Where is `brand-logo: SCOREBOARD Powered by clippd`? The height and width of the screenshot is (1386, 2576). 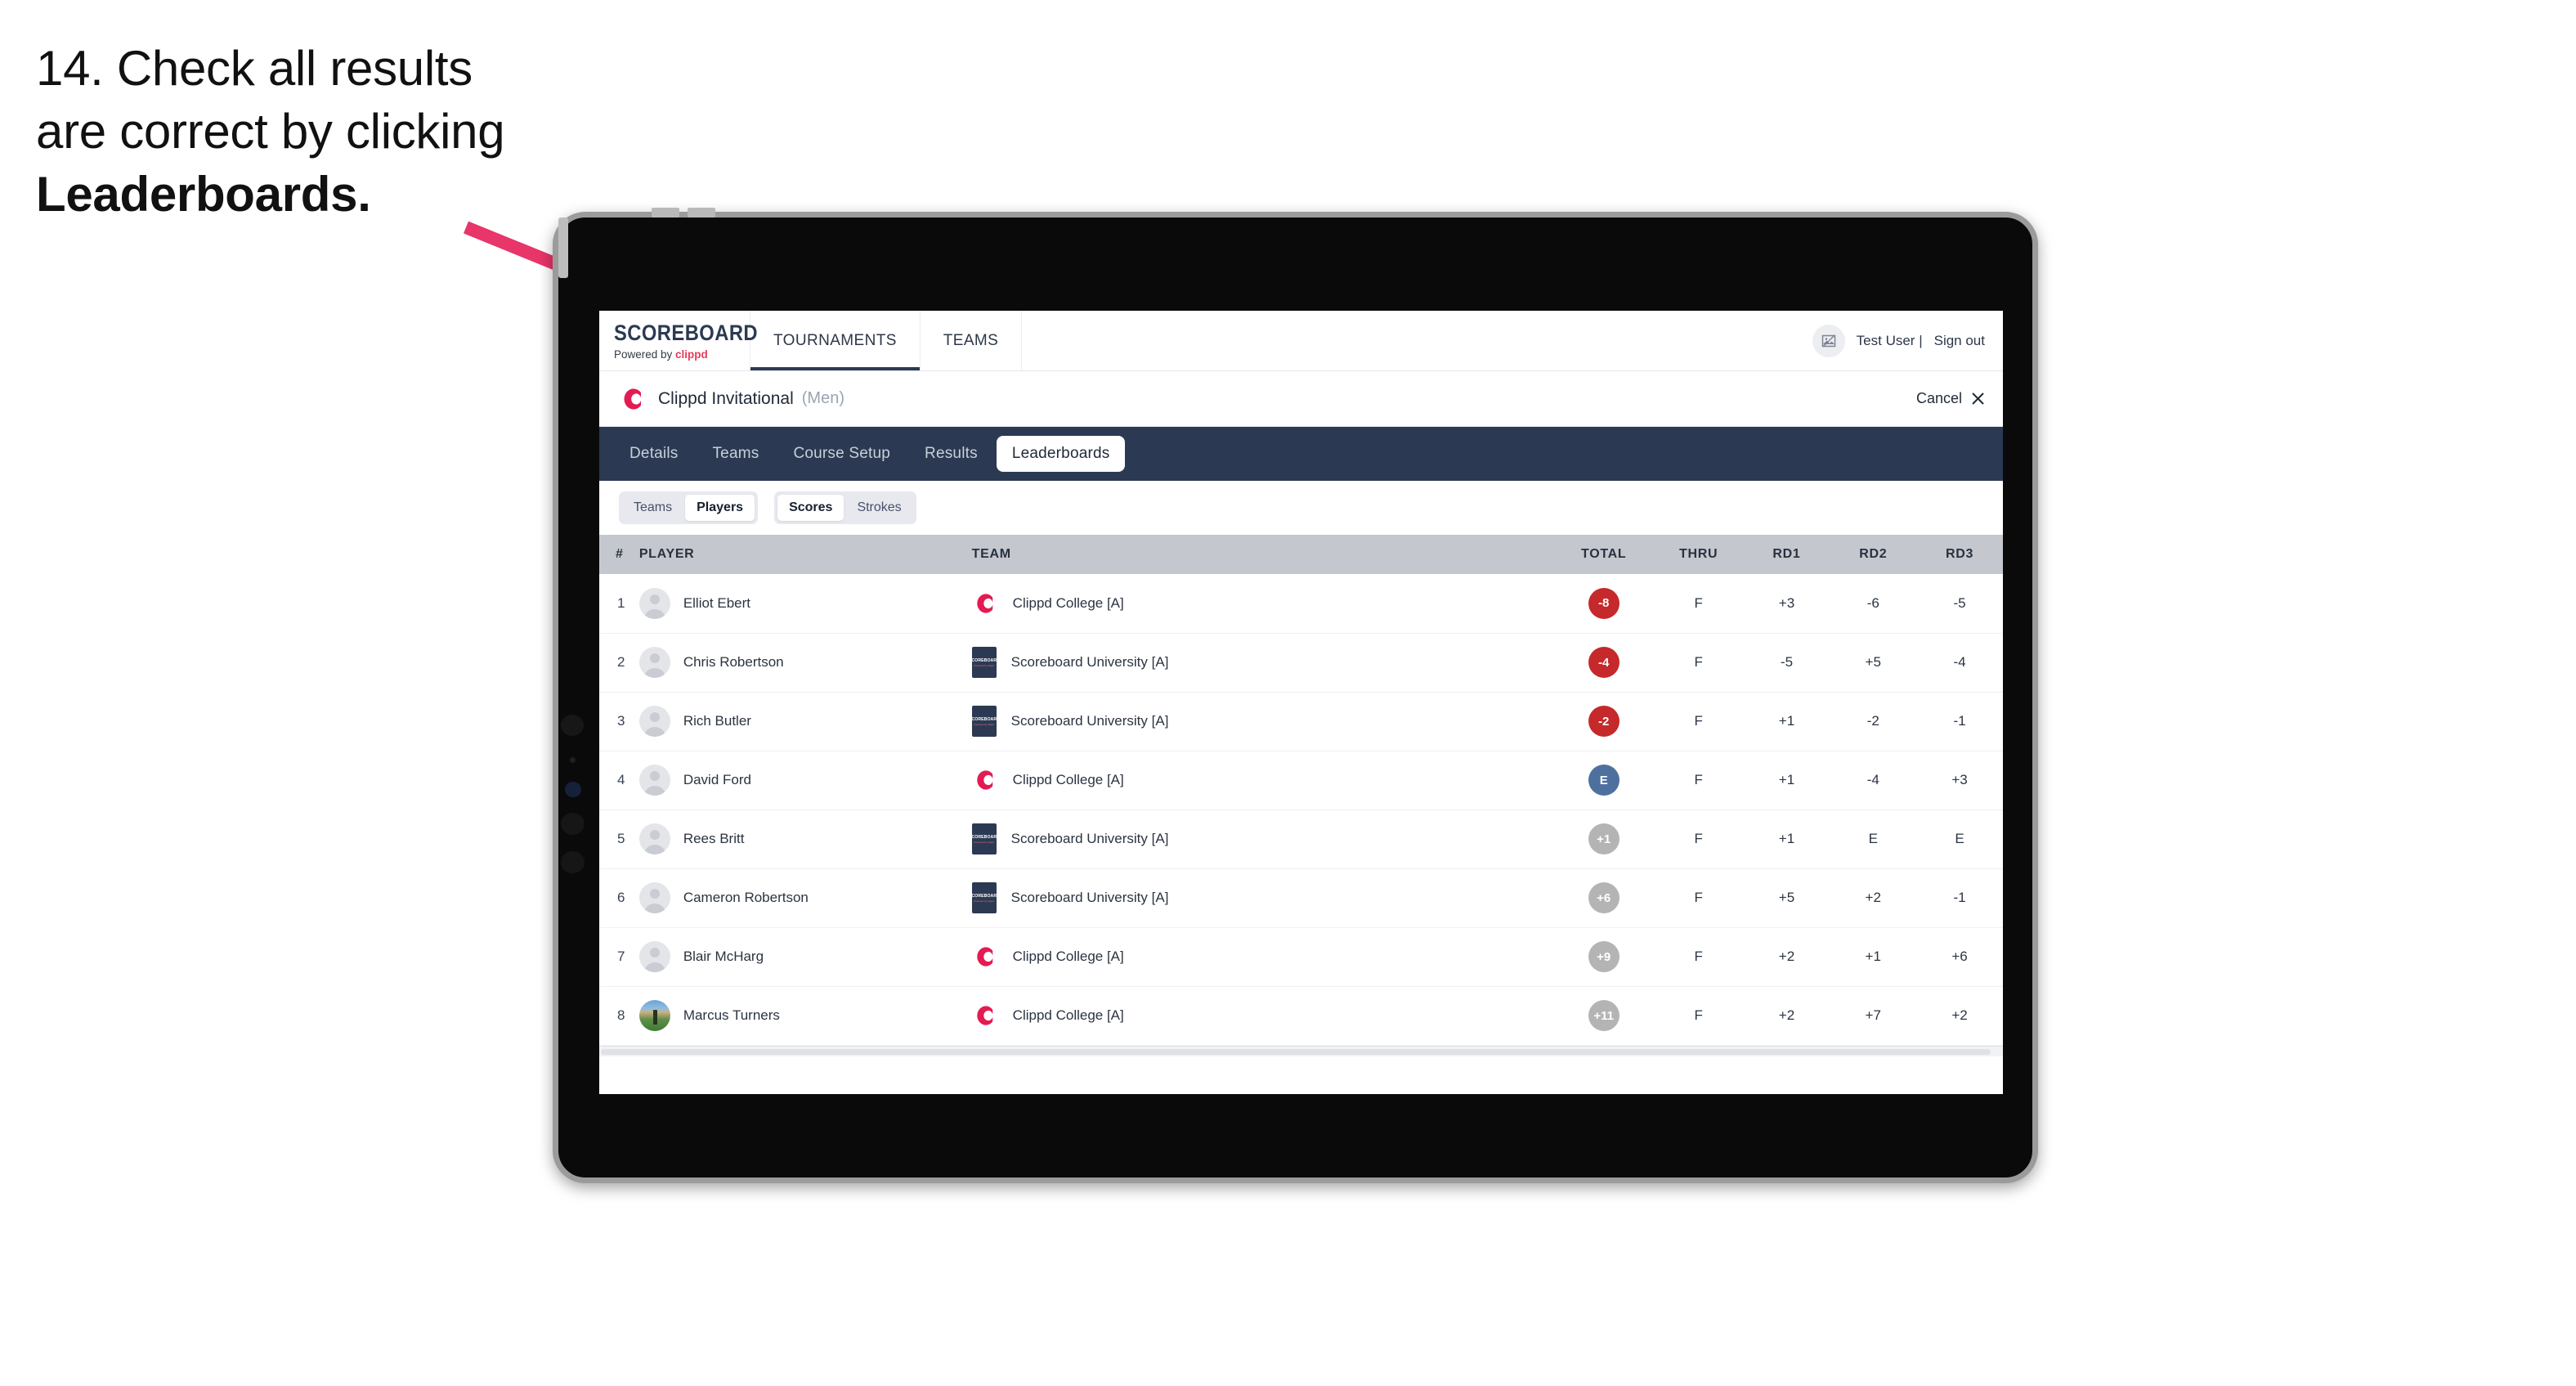
brand-logo: SCOREBOARD Powered by clippd is located at coordinates (679, 340).